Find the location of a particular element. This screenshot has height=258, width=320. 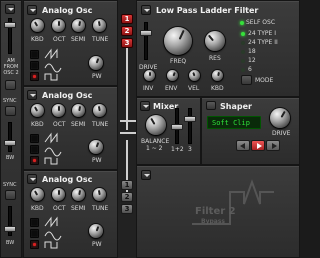

osc-3-title: Analog Osc is located at coordinates (67, 179).